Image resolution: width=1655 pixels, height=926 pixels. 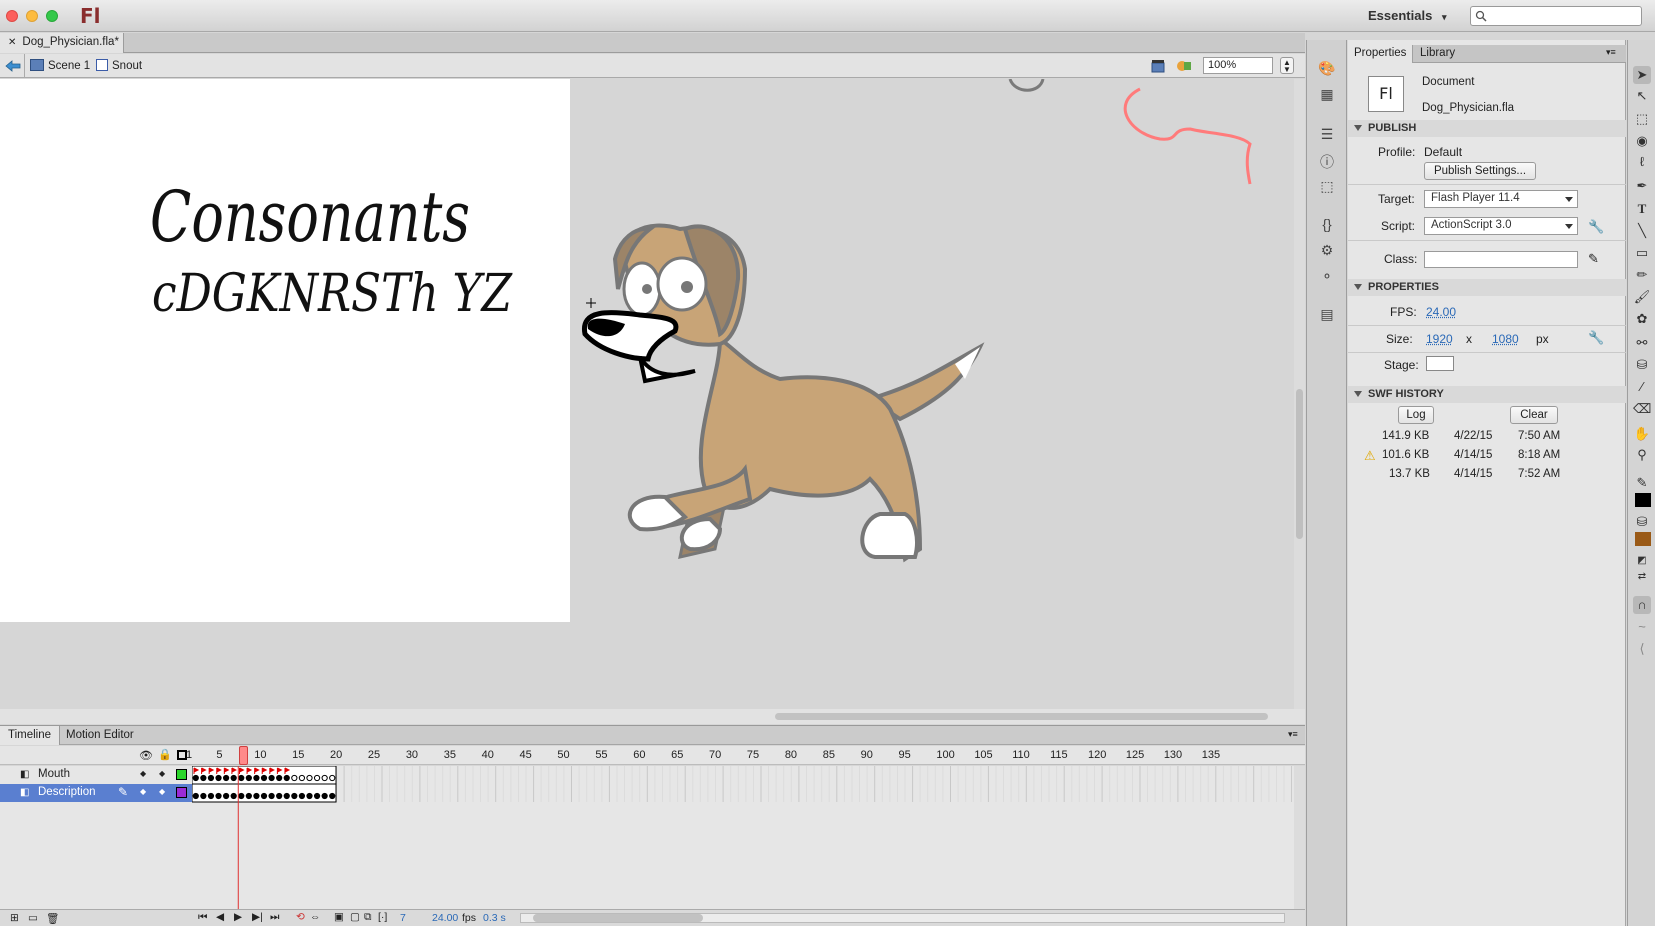 I want to click on swatches-icon: ▦, so click(x=1327, y=96).